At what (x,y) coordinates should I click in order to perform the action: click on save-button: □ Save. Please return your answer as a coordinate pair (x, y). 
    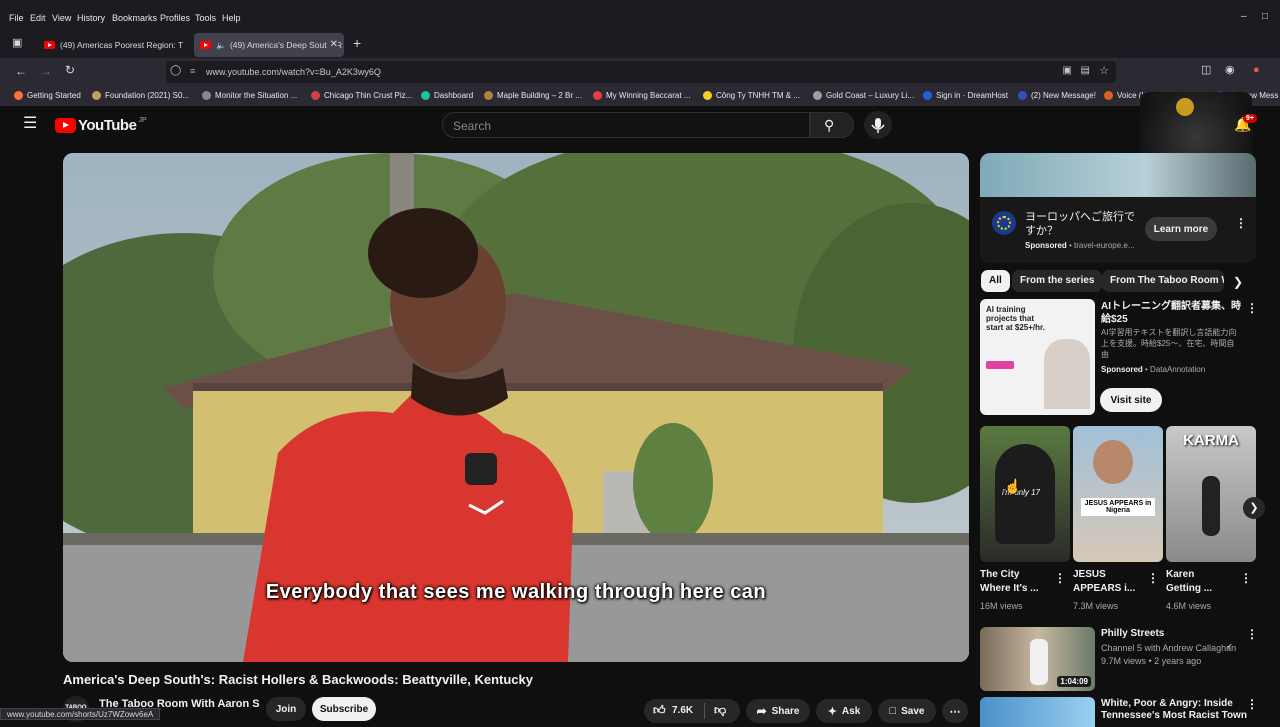
    Looking at the image, I should click on (907, 711).